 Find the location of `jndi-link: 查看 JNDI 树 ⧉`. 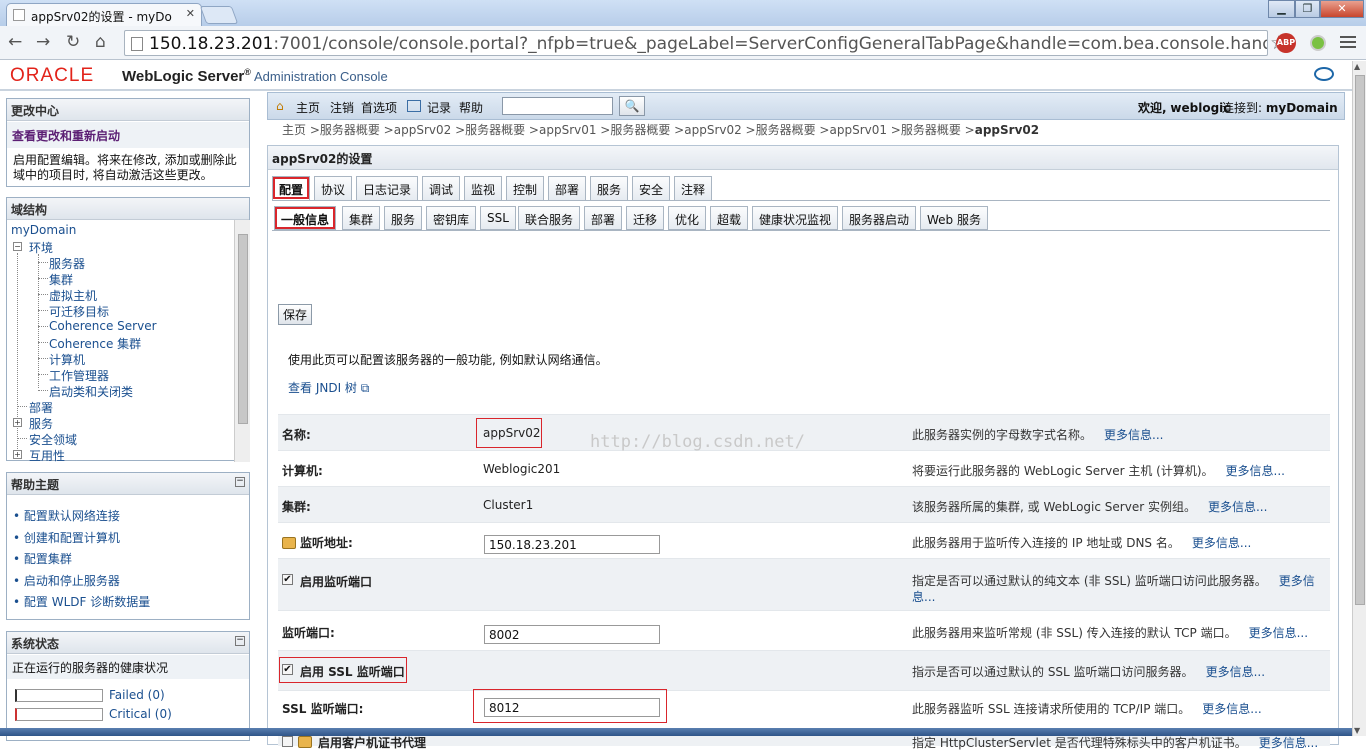

jndi-link: 查看 JNDI 树 ⧉ is located at coordinates (328, 387).